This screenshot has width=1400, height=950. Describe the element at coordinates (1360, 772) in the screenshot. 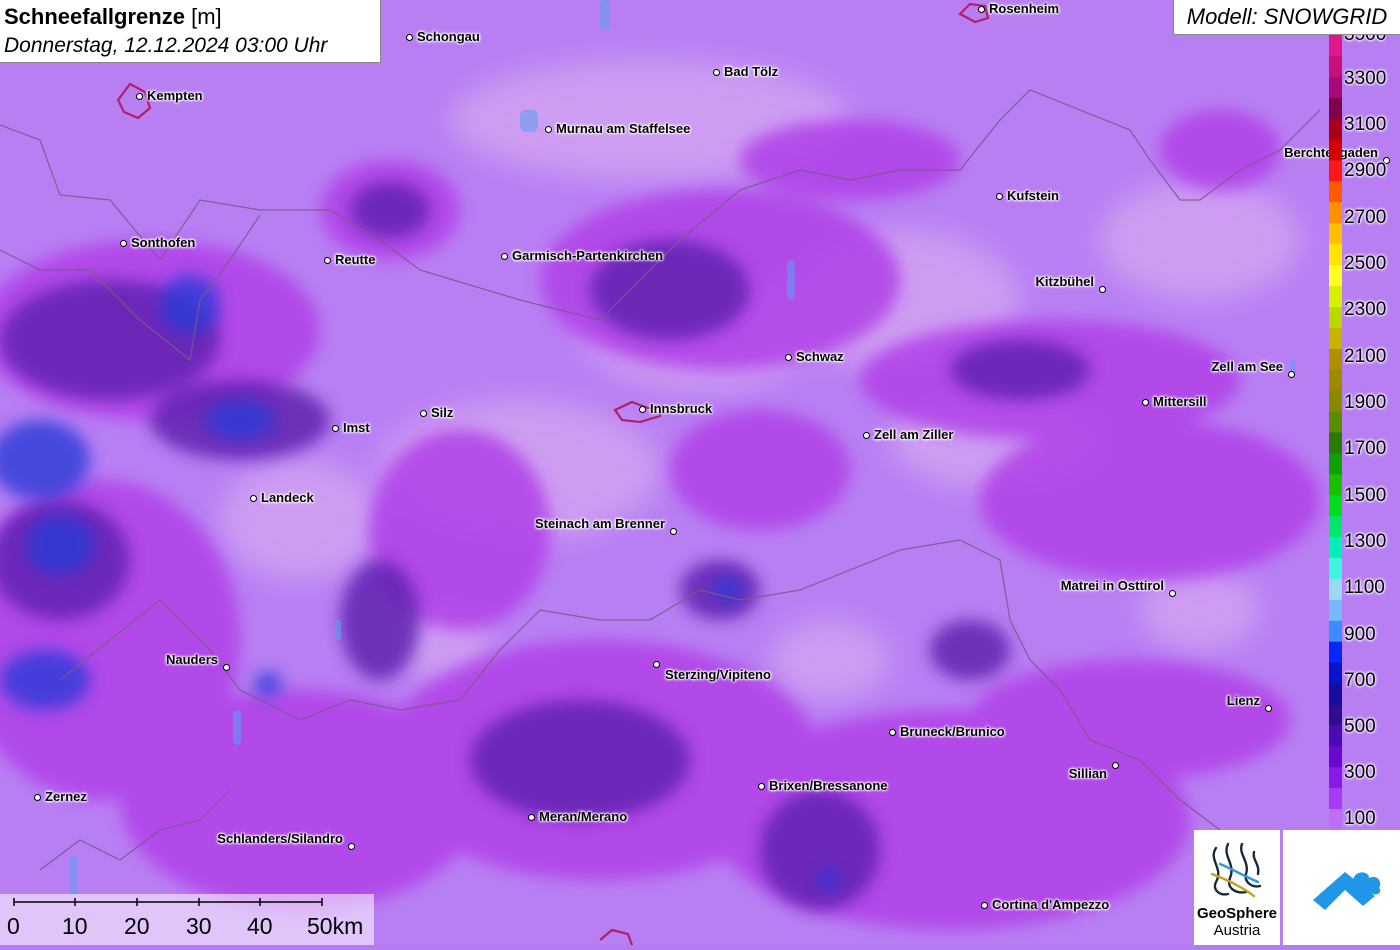

I see `legend-label: 300` at that location.